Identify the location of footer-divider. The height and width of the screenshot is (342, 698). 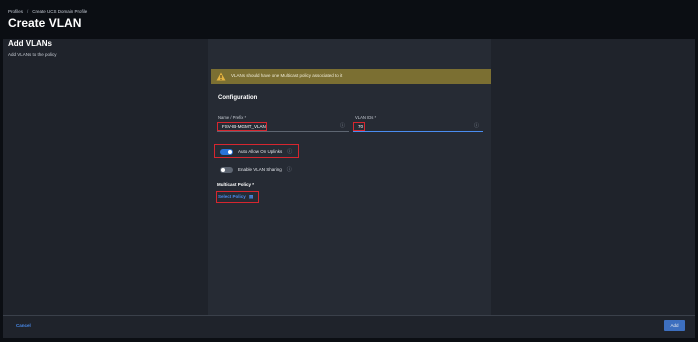
(349, 315).